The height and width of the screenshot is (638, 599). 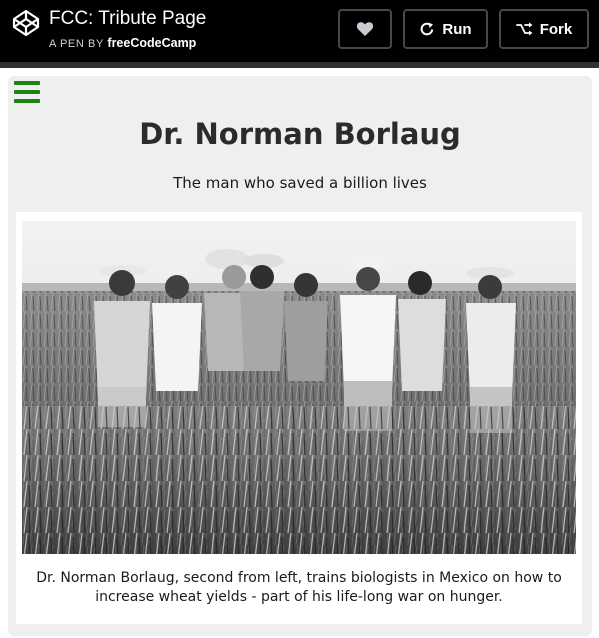 I want to click on heart-icon, so click(x=365, y=29).